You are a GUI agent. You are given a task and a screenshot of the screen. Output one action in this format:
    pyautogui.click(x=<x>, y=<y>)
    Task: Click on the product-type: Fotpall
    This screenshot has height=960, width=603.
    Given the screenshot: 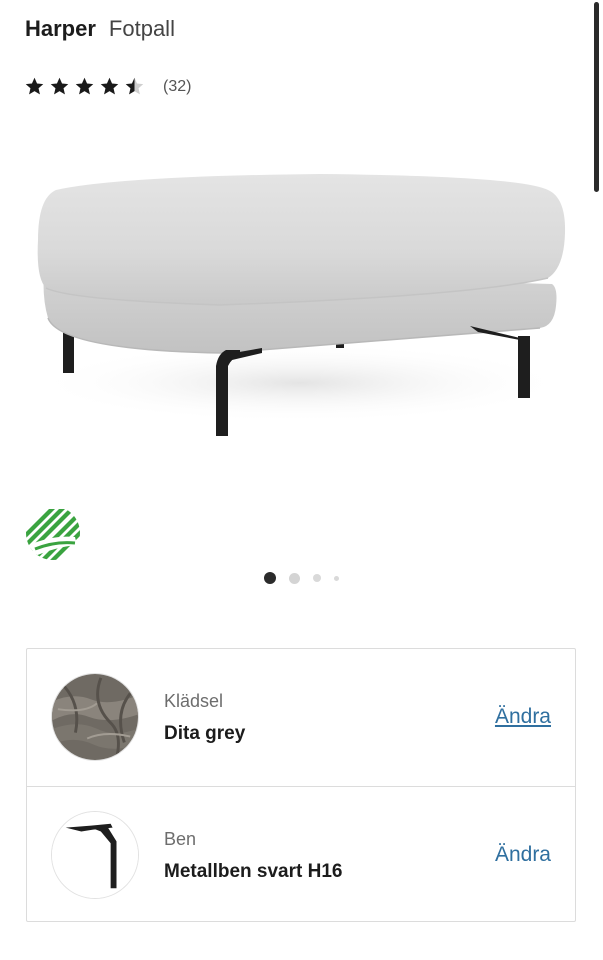 What is the action you would take?
    pyautogui.click(x=141, y=28)
    